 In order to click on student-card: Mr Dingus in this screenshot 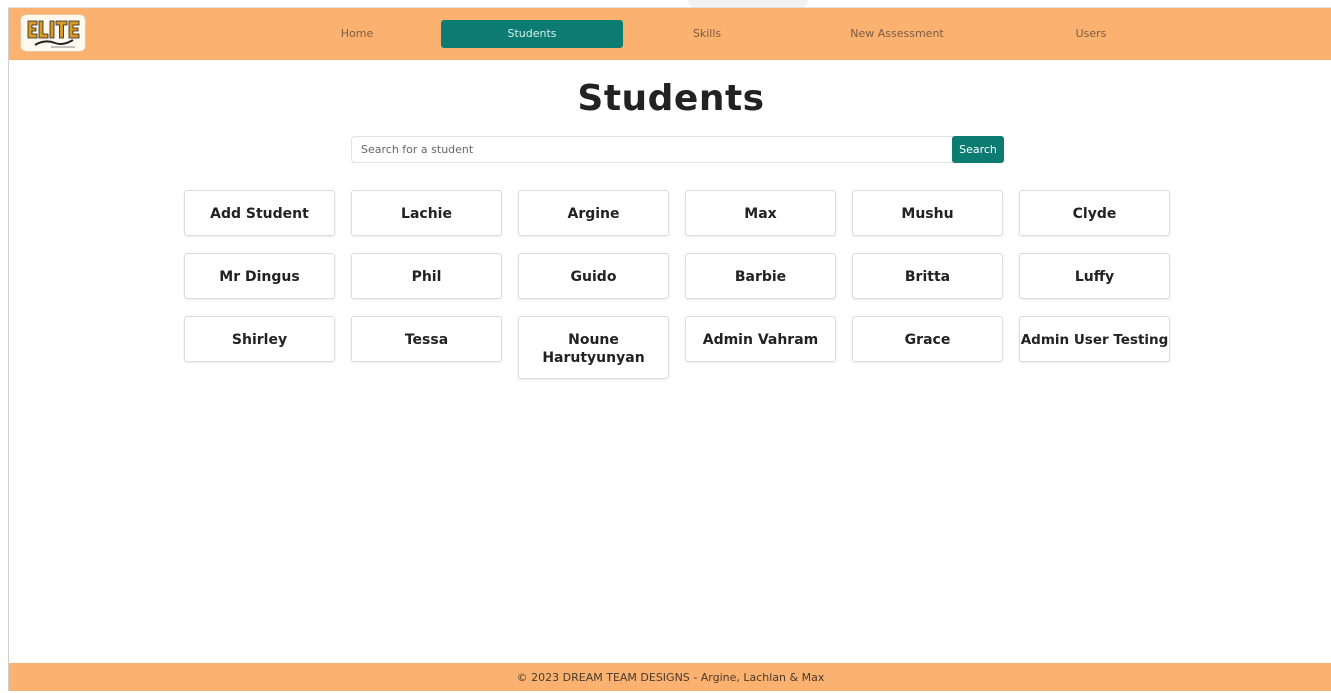, I will do `click(259, 276)`.